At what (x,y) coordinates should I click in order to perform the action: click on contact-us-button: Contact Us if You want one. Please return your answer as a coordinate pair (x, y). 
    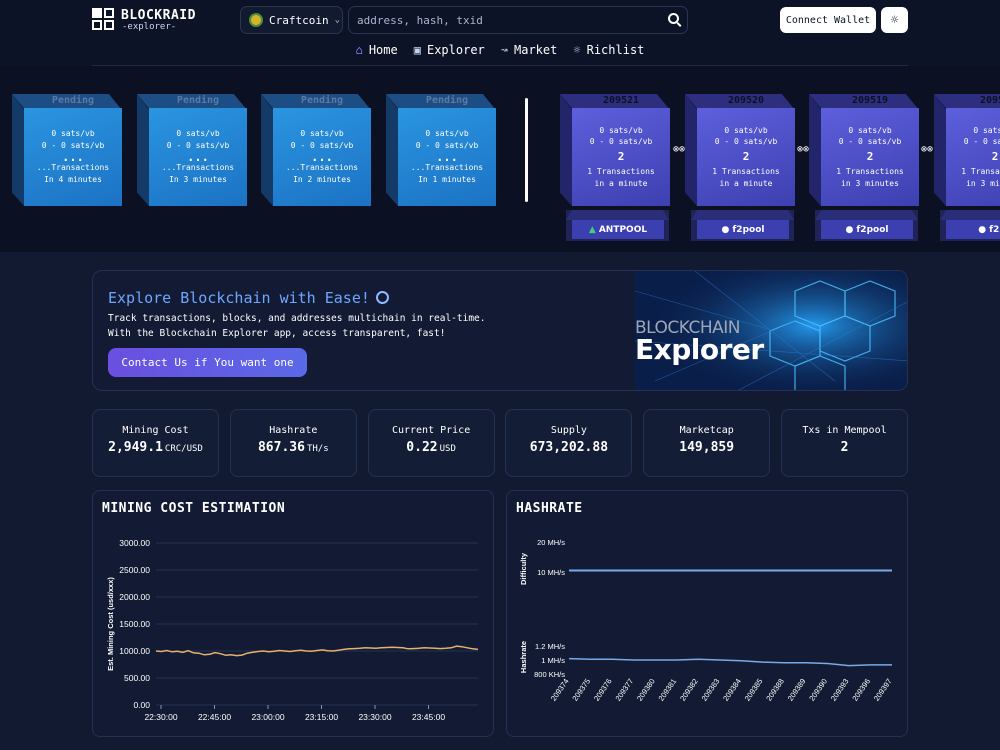
    Looking at the image, I should click on (207, 362).